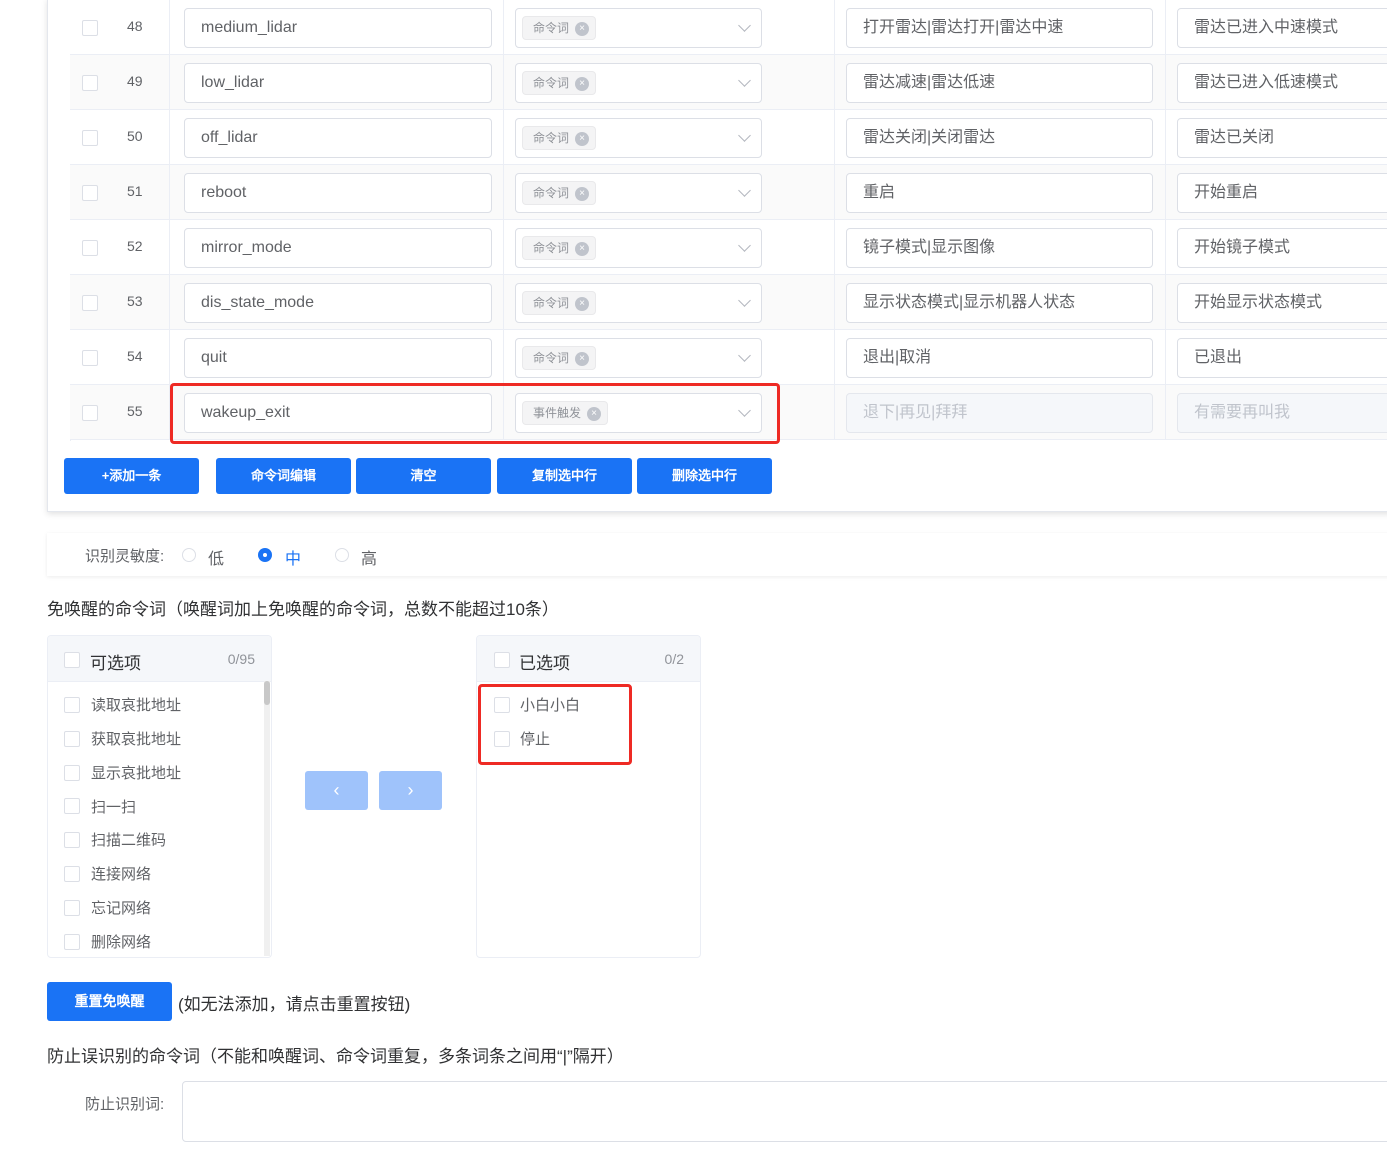 The image size is (1387, 1167). Describe the element at coordinates (135, 81) in the screenshot. I see `row-index: 49` at that location.